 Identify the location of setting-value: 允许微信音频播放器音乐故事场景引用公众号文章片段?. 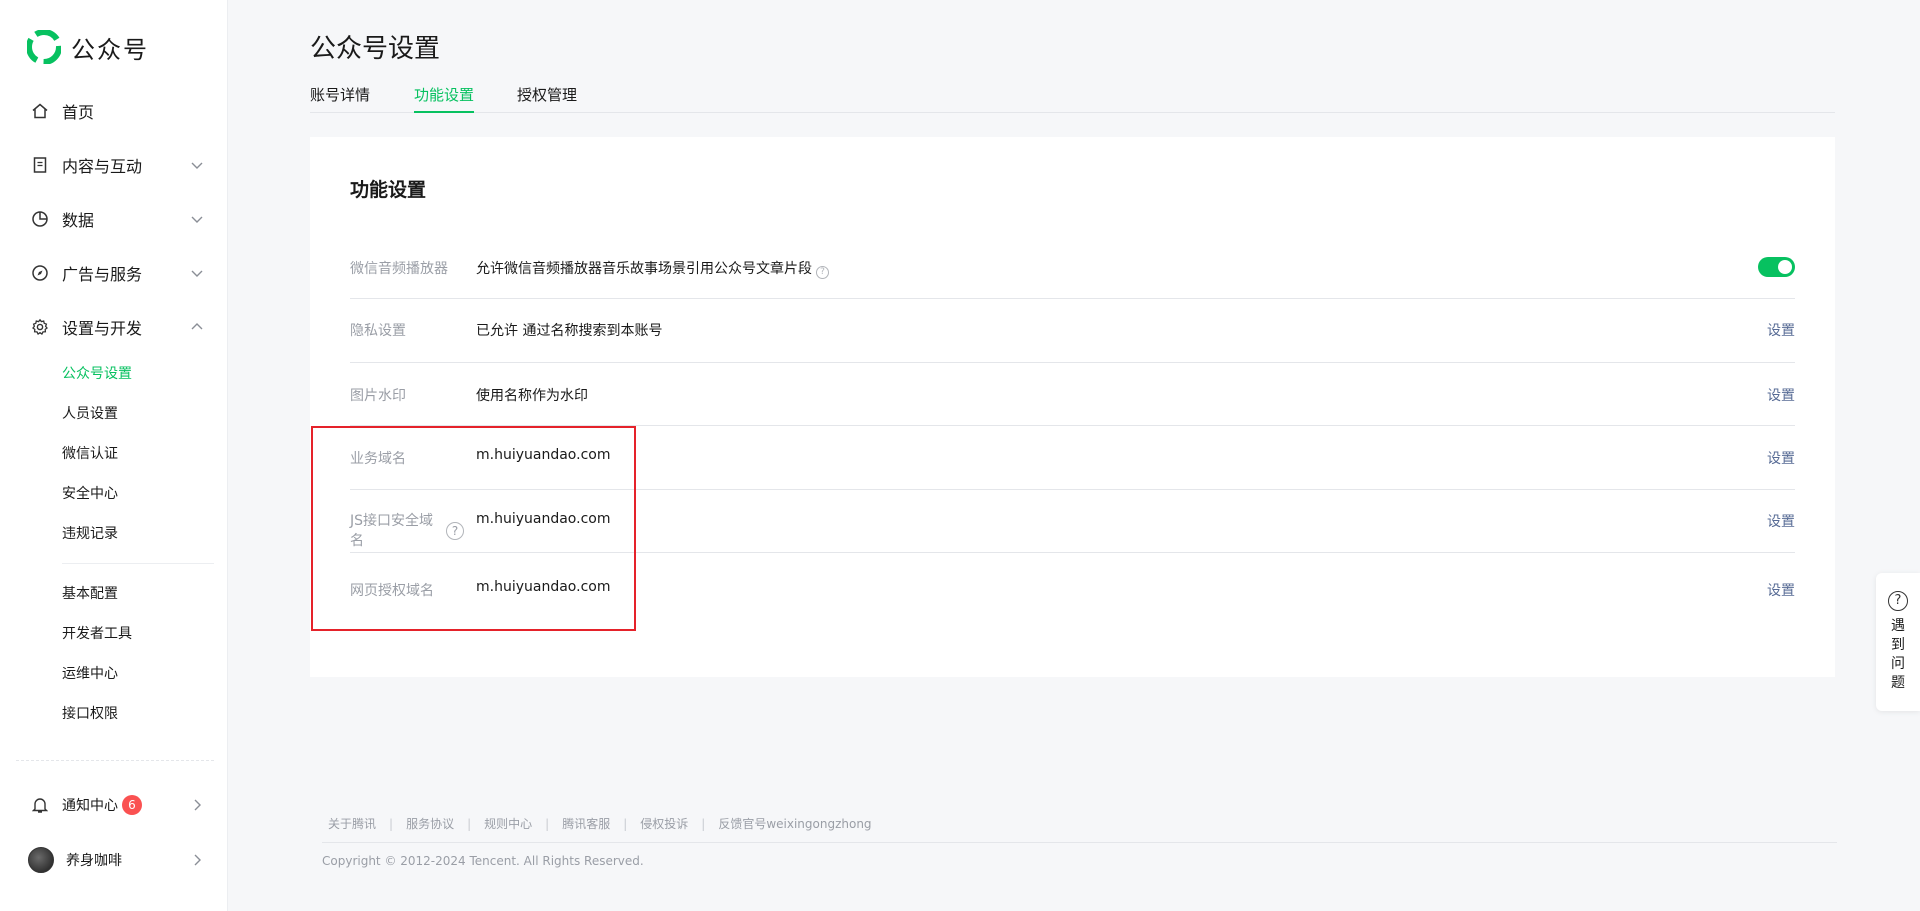
(652, 268).